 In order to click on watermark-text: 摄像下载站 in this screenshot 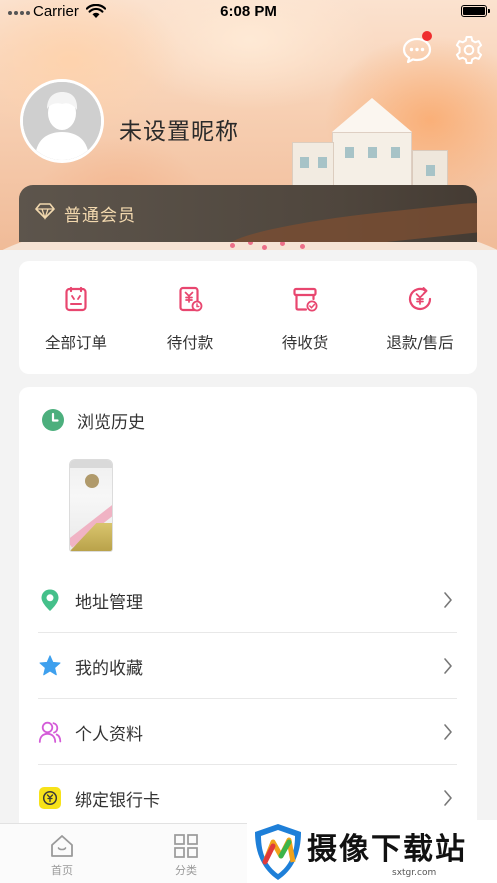, I will do `click(387, 849)`.